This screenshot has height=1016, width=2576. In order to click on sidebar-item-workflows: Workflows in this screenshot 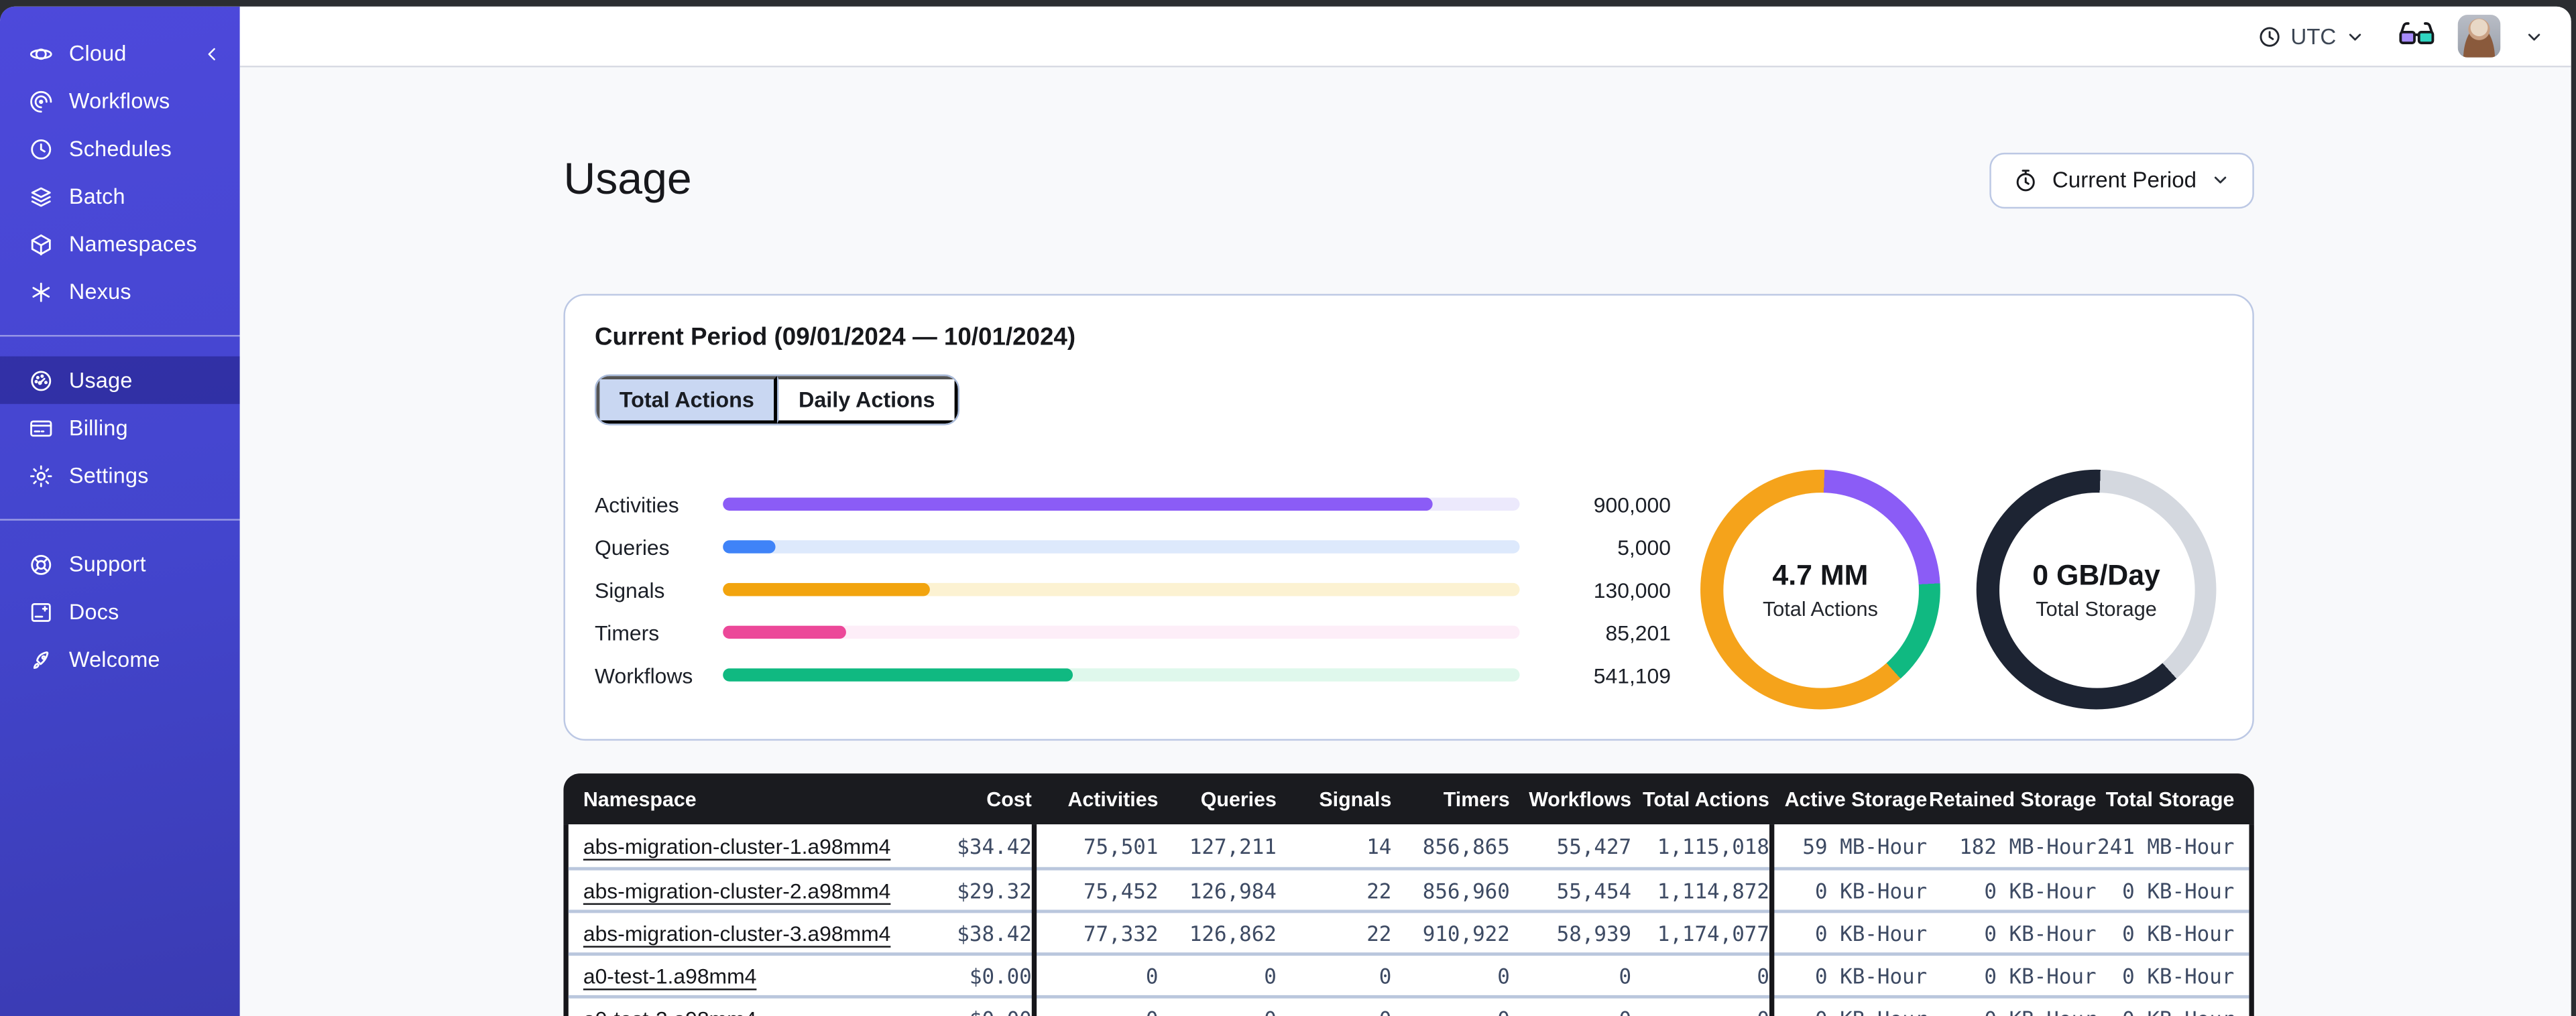, I will do `click(120, 101)`.